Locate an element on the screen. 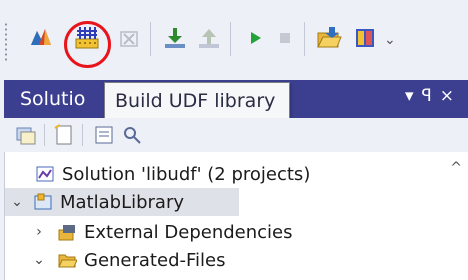 The height and width of the screenshot is (280, 468). book-icon is located at coordinates (365, 38).